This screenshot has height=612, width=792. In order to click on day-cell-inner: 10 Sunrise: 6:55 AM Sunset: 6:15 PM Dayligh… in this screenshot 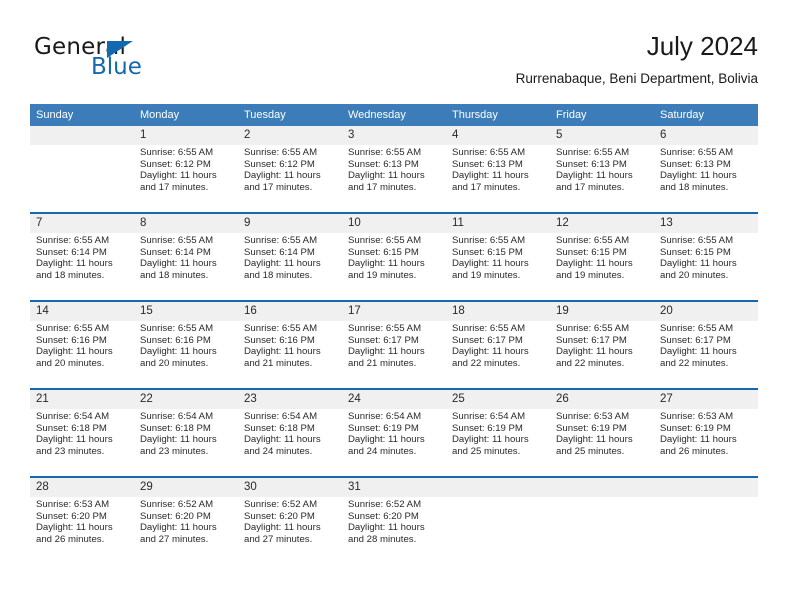, I will do `click(394, 257)`.